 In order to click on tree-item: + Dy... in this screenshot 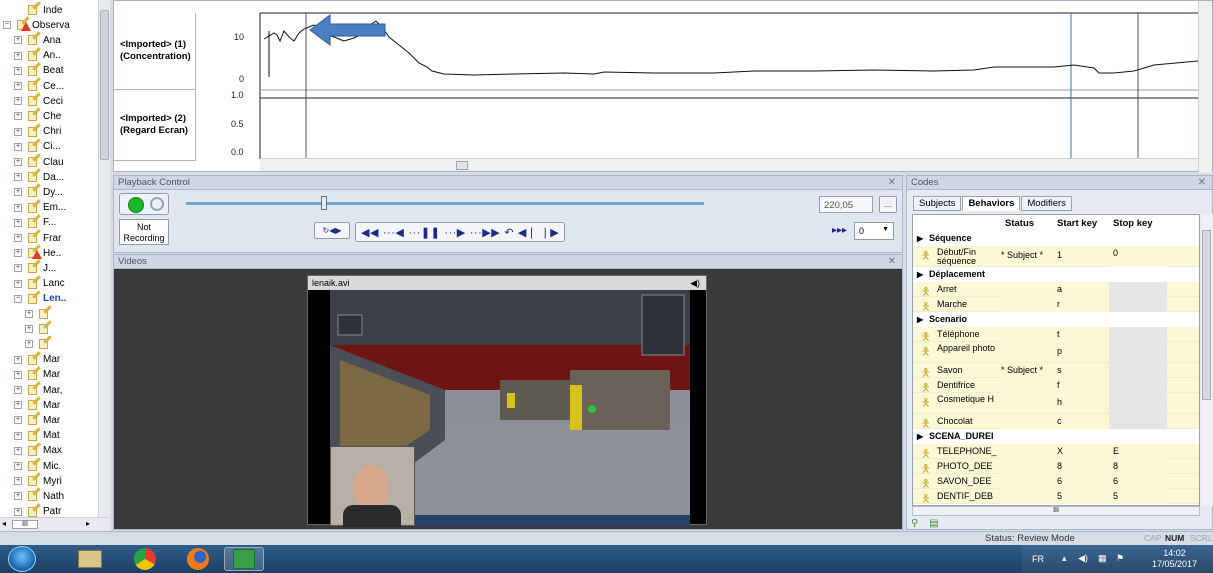, I will do `click(50, 191)`.